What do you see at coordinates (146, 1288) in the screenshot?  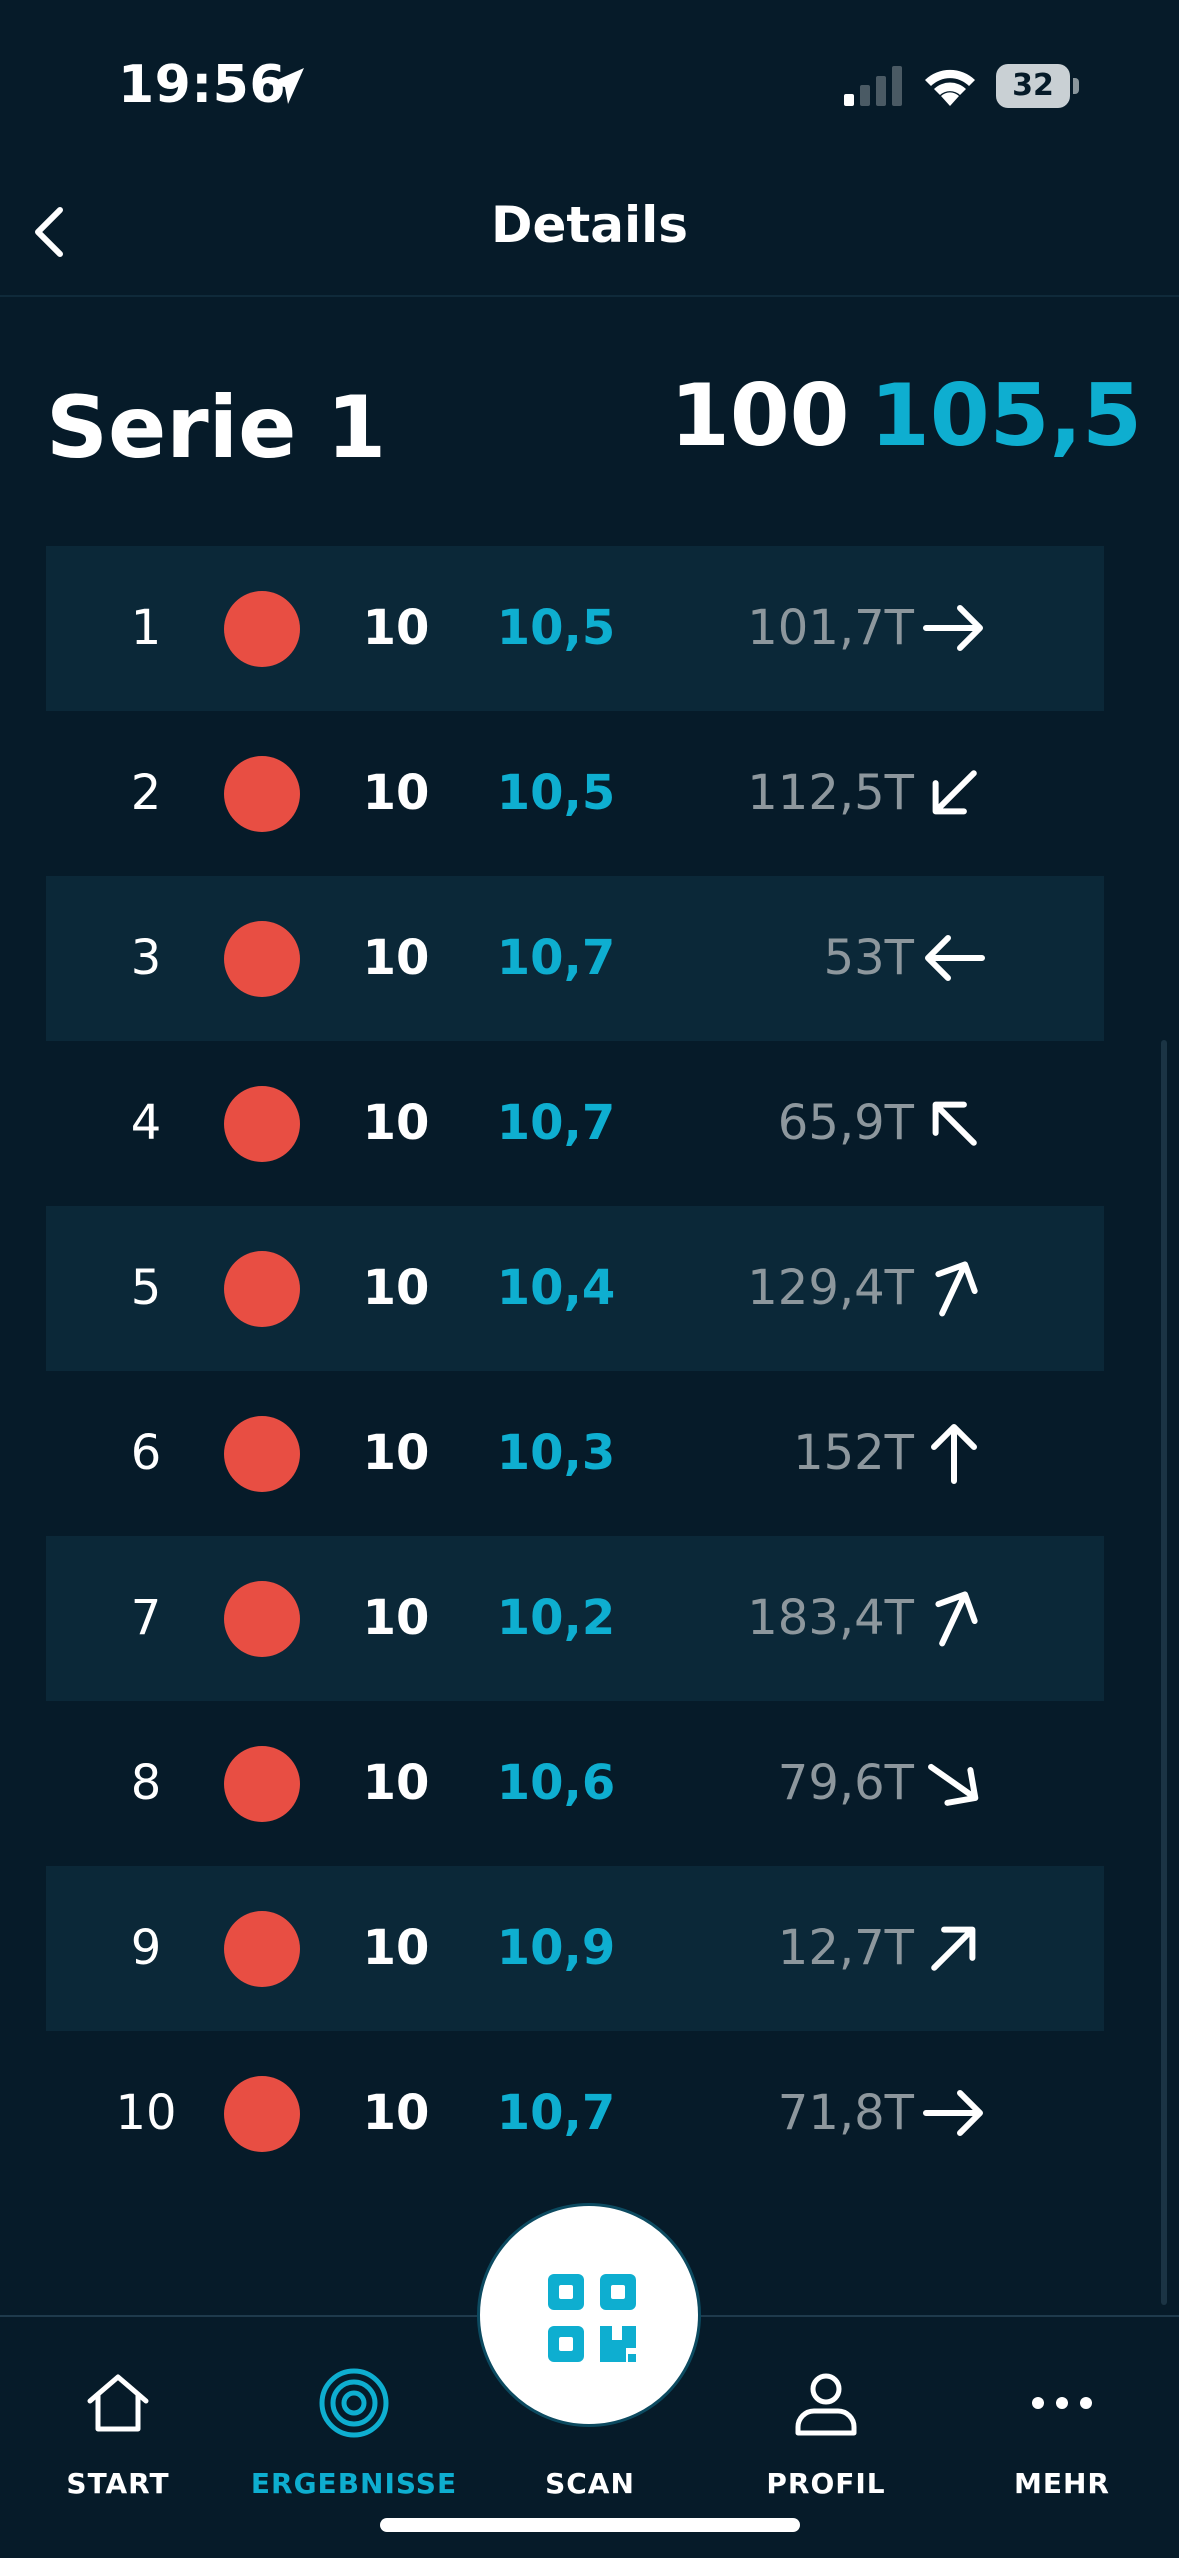 I see `shot-number: 5` at bounding box center [146, 1288].